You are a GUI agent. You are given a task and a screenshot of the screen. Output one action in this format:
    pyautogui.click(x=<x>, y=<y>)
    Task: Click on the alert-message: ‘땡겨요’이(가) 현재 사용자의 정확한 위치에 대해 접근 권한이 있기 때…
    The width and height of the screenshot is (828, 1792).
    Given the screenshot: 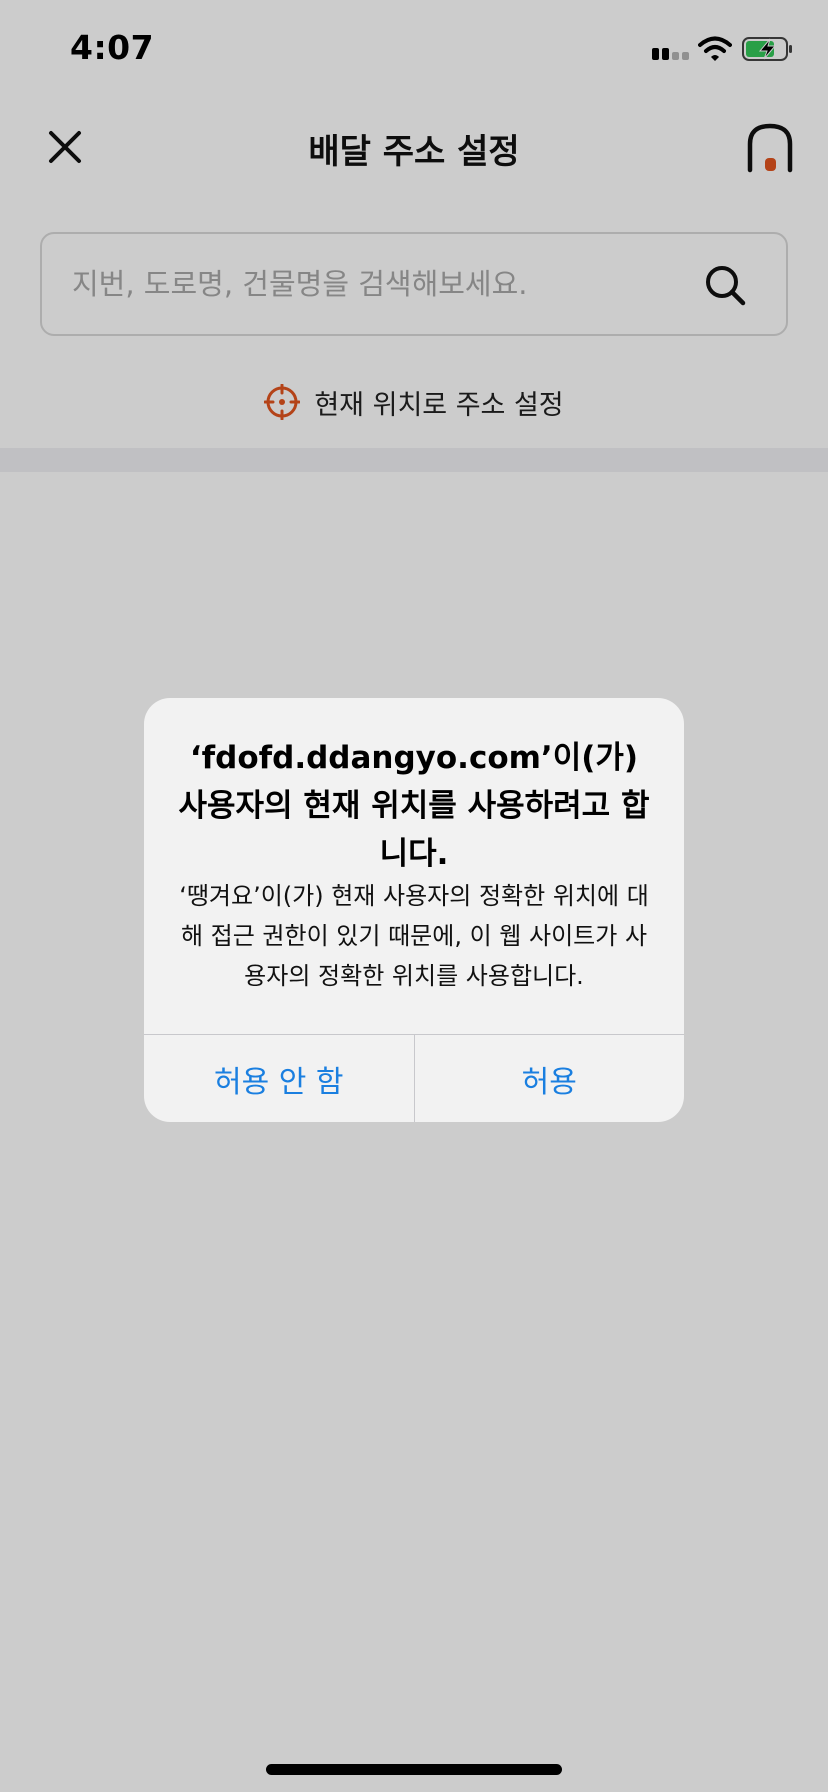 What is the action you would take?
    pyautogui.click(x=414, y=936)
    